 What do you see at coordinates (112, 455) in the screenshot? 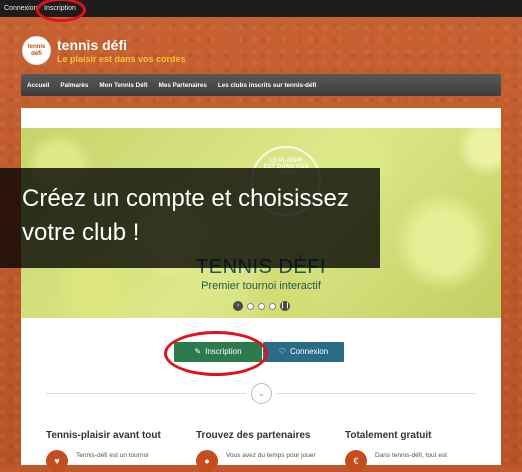
I see `feature-text: Tennis-défi est un tournoi` at bounding box center [112, 455].